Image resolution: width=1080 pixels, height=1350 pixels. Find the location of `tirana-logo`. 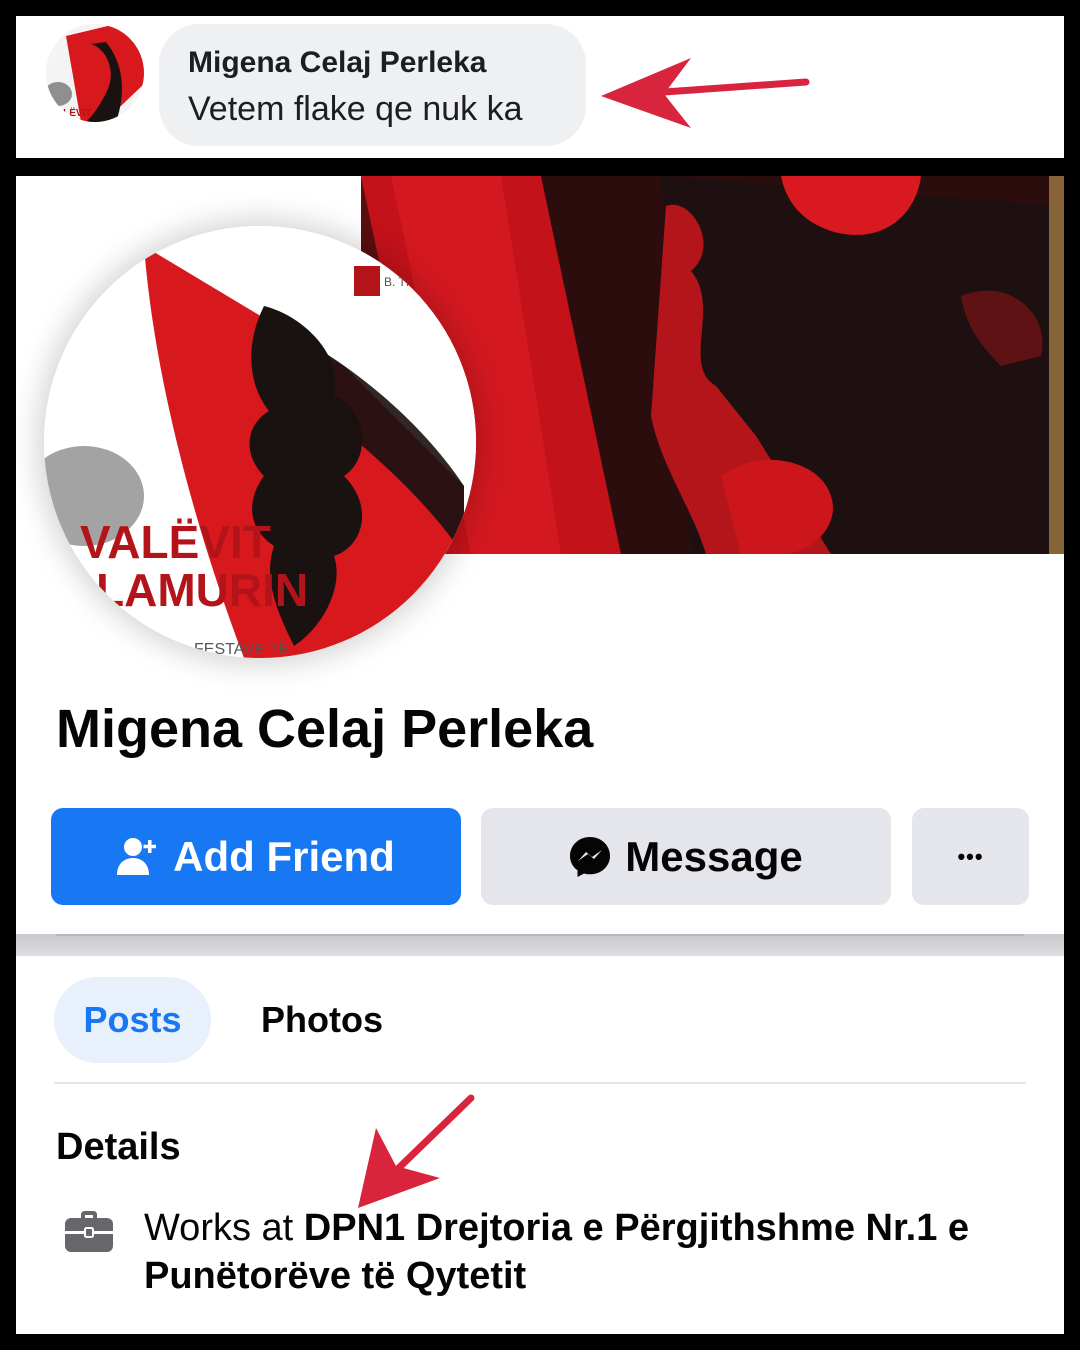

tirana-logo is located at coordinates (367, 281).